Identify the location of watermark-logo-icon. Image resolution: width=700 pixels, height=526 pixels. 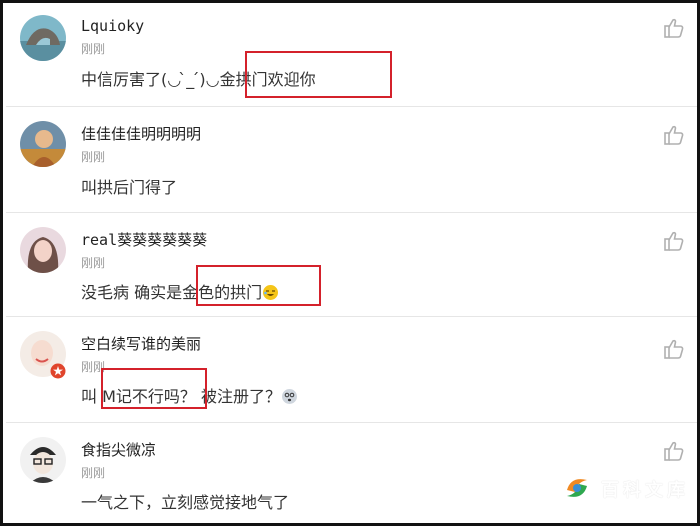
(577, 488).